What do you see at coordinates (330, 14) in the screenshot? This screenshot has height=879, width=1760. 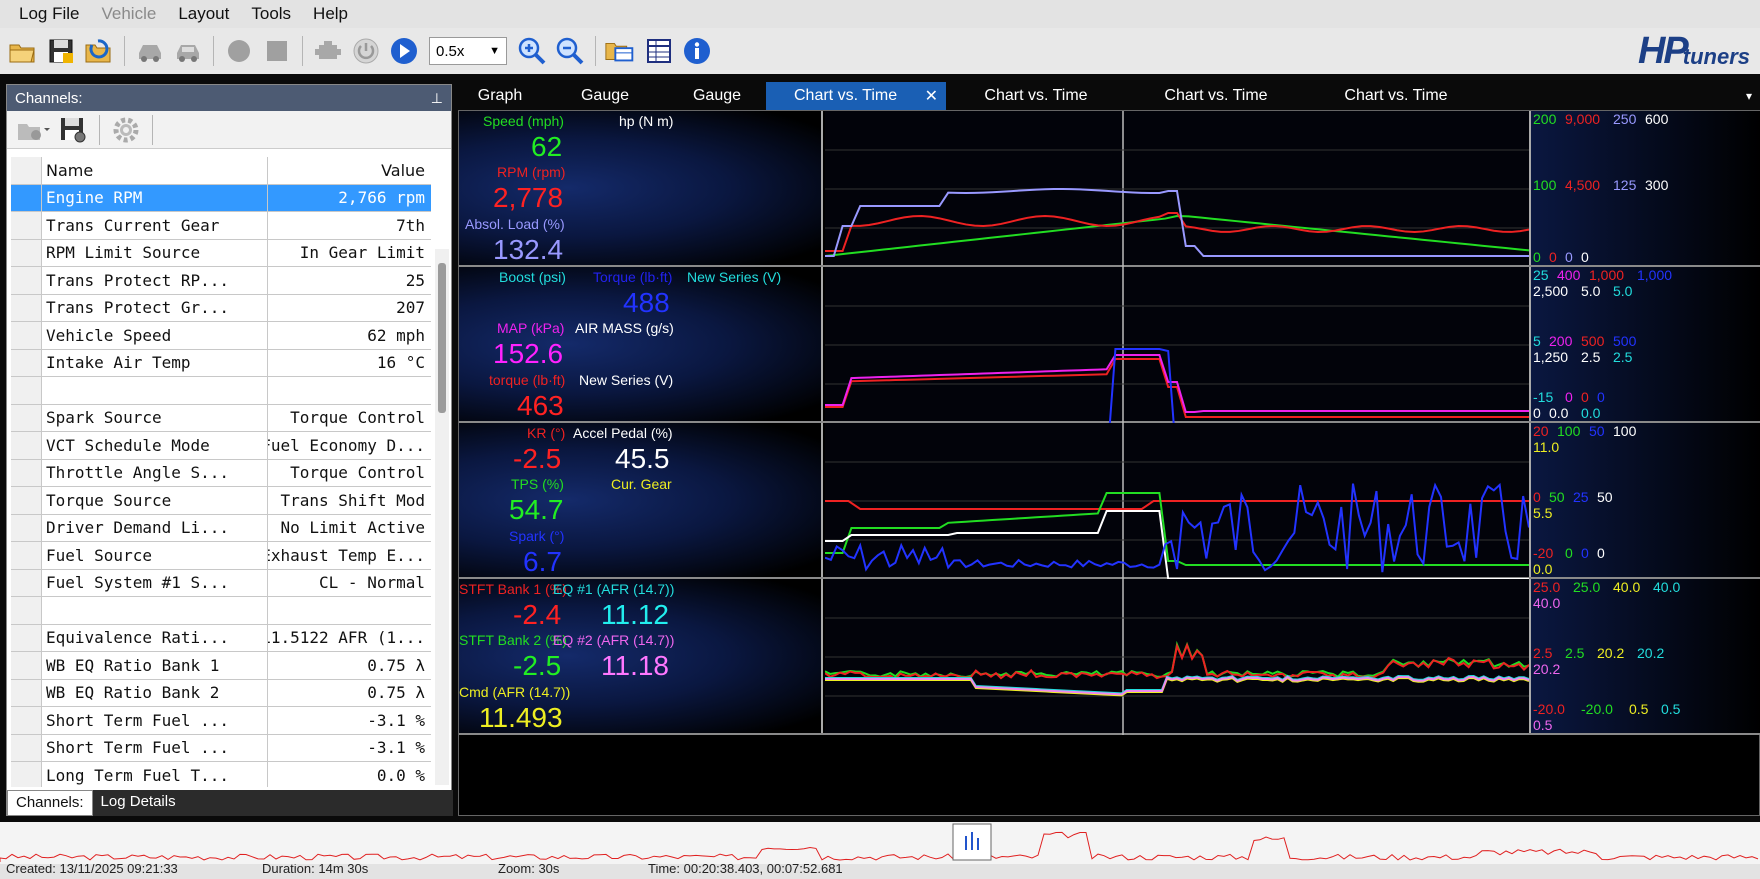 I see `menu-help: Help` at bounding box center [330, 14].